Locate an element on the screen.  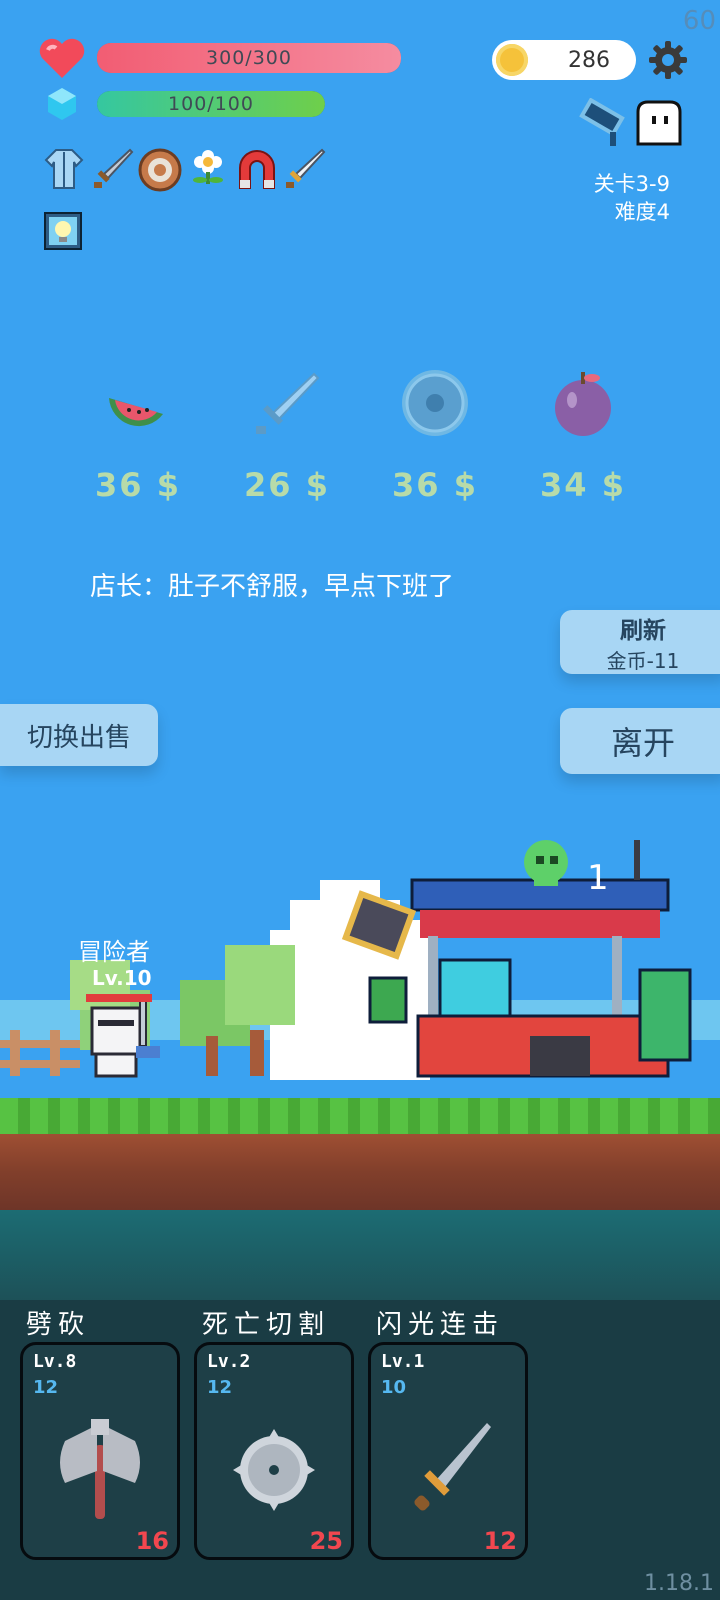
shopkeeper-dialog: 店长：肚子不舒服，早点下班了 is located at coordinates (272, 587).